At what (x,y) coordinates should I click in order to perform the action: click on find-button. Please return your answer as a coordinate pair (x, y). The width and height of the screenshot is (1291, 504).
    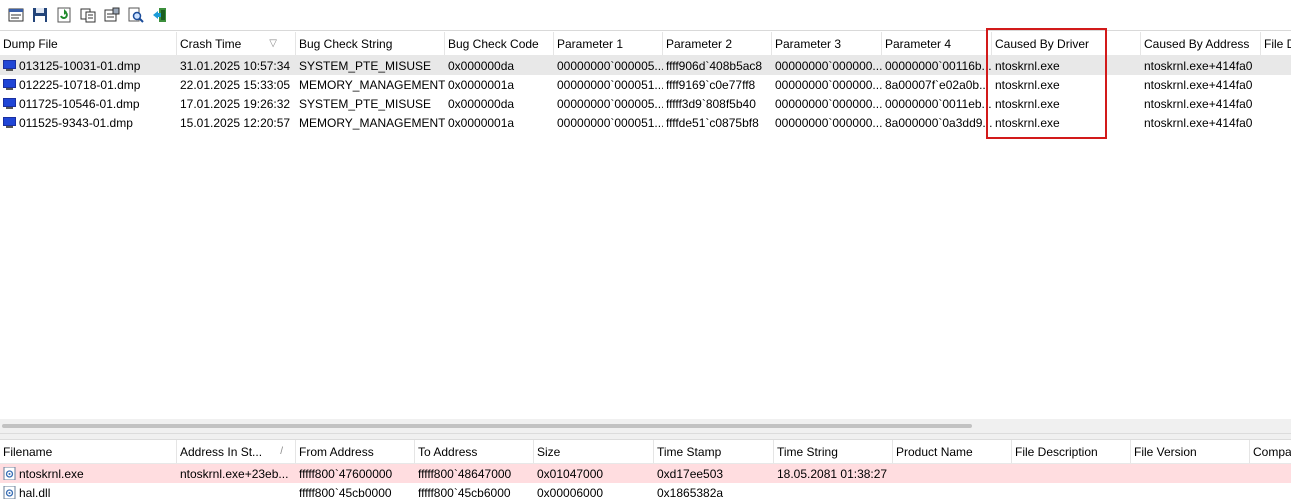
    Looking at the image, I should click on (136, 15).